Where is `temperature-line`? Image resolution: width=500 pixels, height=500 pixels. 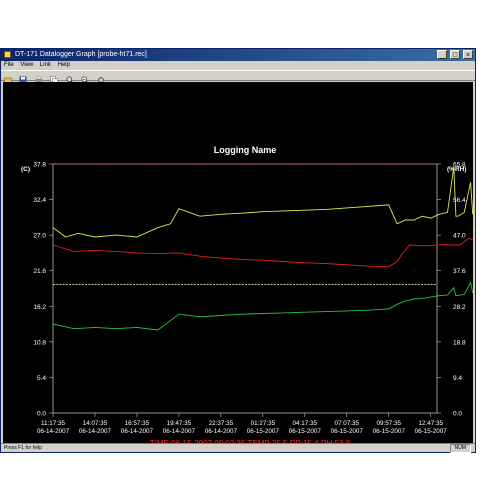 temperature-line is located at coordinates (262, 252).